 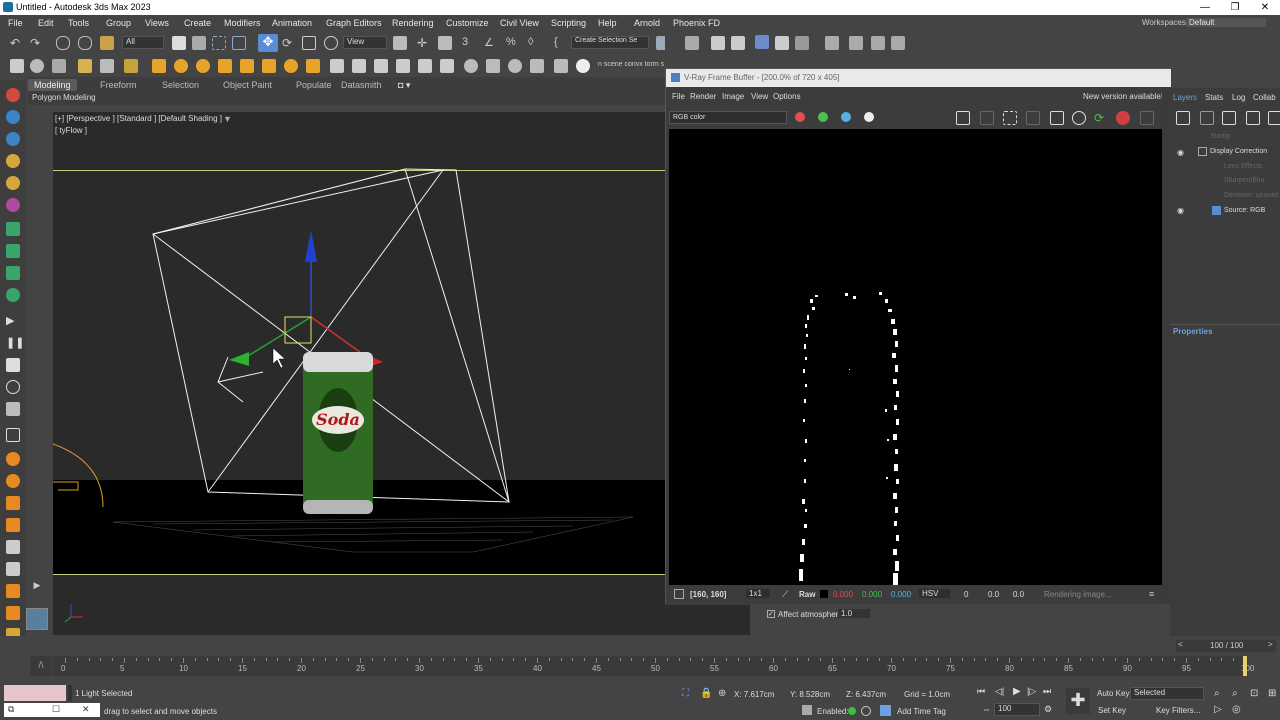 What do you see at coordinates (866, 711) in the screenshot?
I see `time-tag-circle-icon` at bounding box center [866, 711].